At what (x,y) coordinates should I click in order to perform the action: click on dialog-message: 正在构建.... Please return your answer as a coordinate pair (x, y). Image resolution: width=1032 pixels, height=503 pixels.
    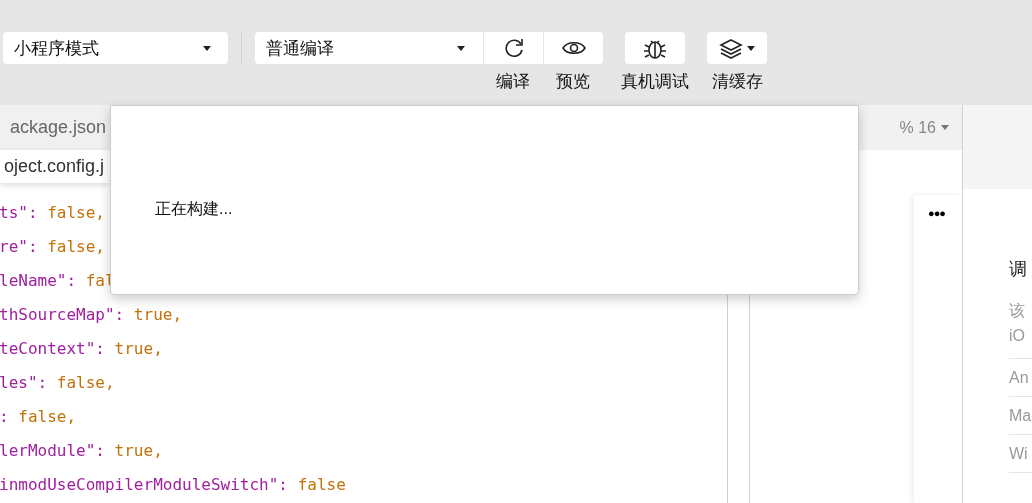
    Looking at the image, I should click on (194, 208).